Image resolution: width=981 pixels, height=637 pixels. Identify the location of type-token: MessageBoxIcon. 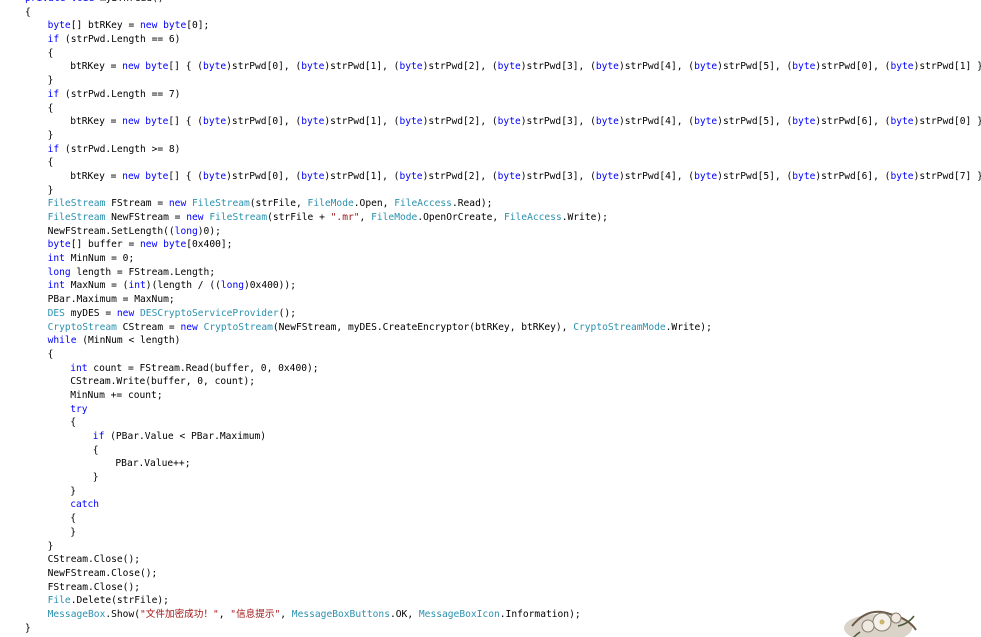
(459, 614).